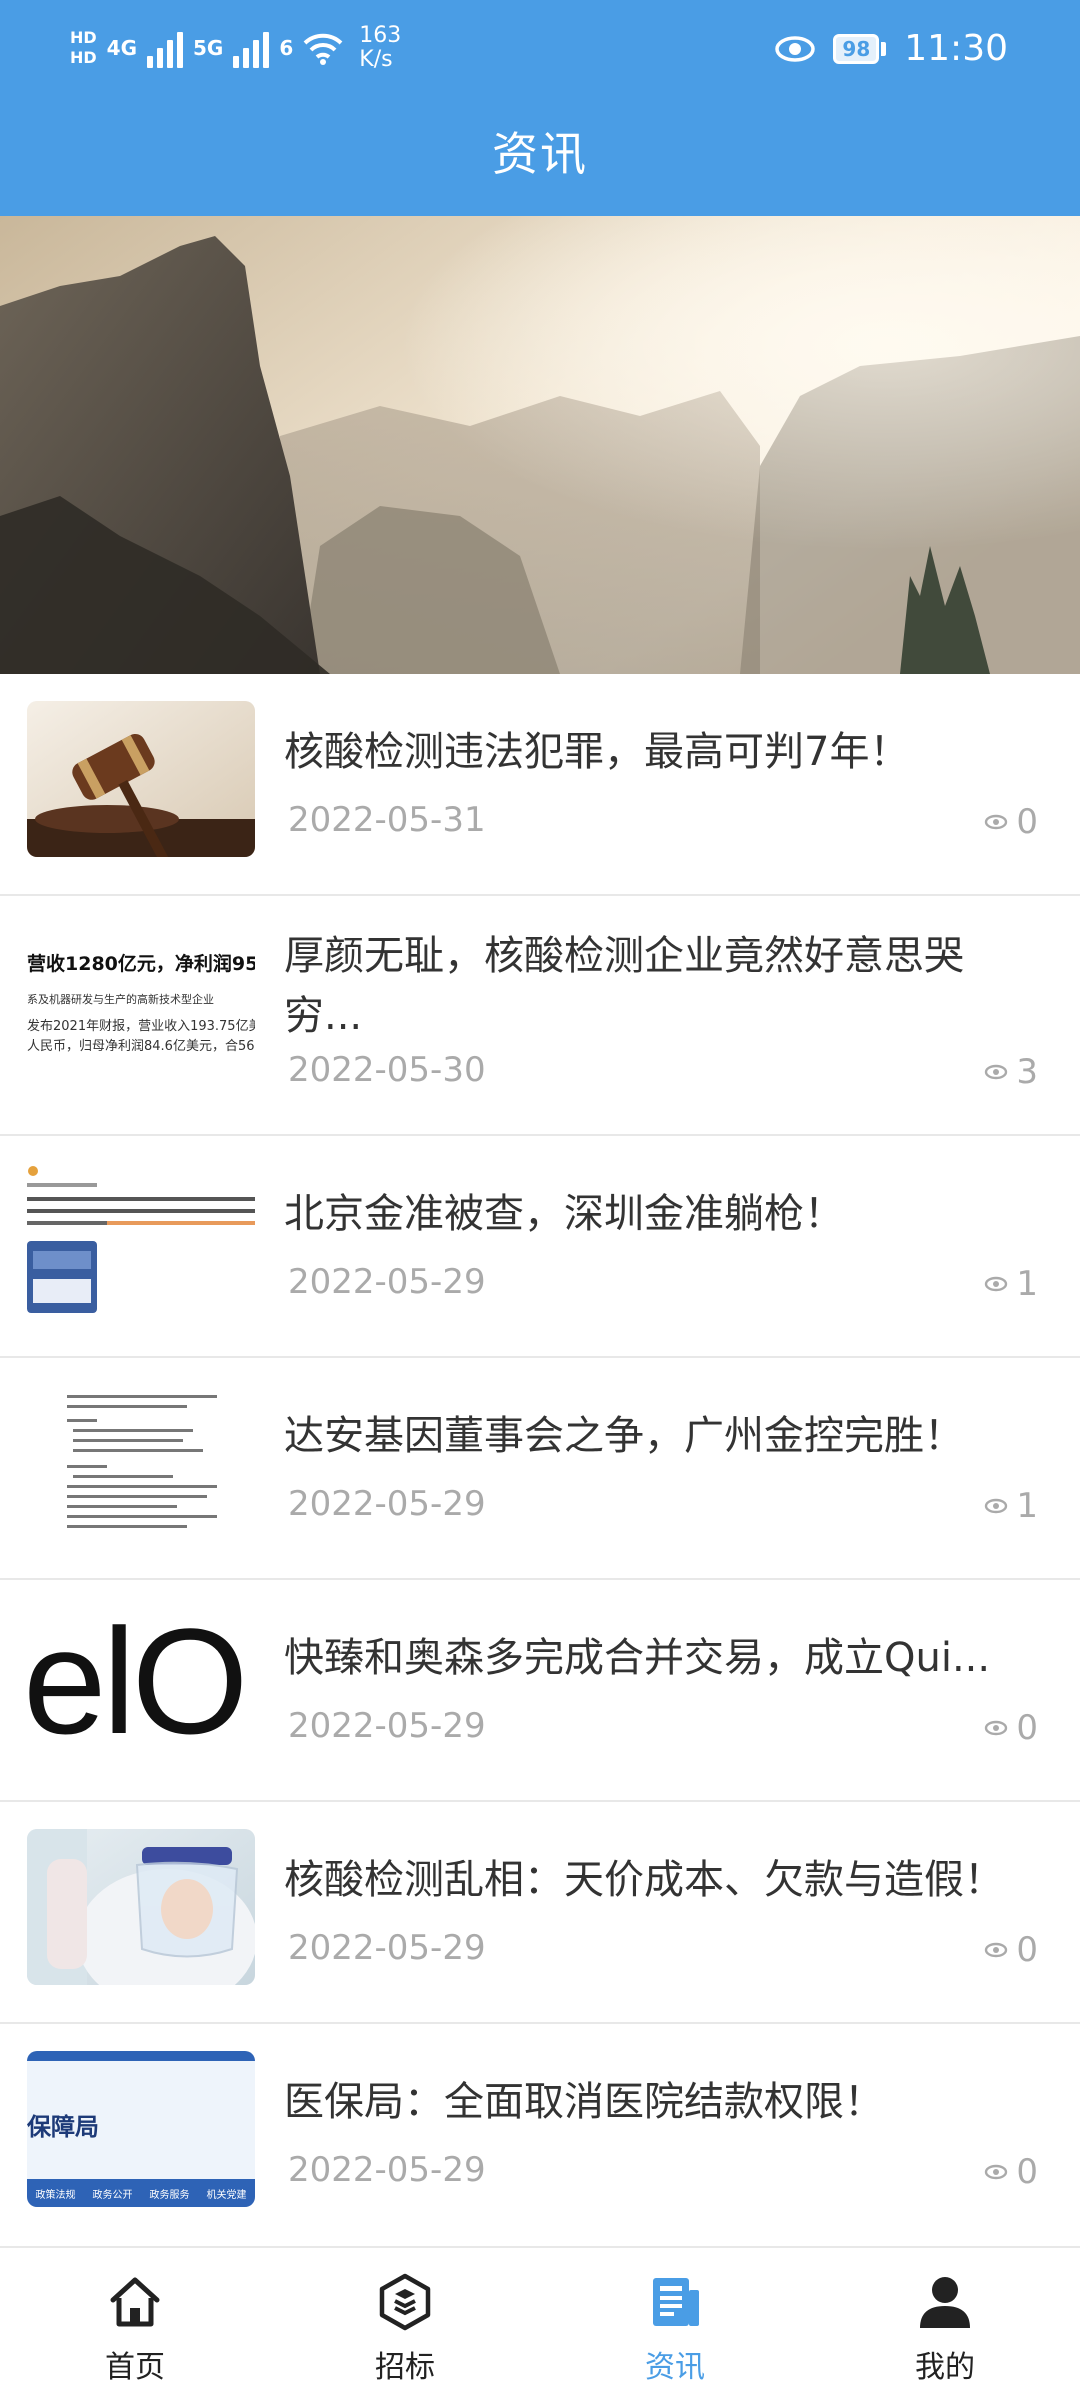  What do you see at coordinates (141, 1463) in the screenshot?
I see `document-thumbnail` at bounding box center [141, 1463].